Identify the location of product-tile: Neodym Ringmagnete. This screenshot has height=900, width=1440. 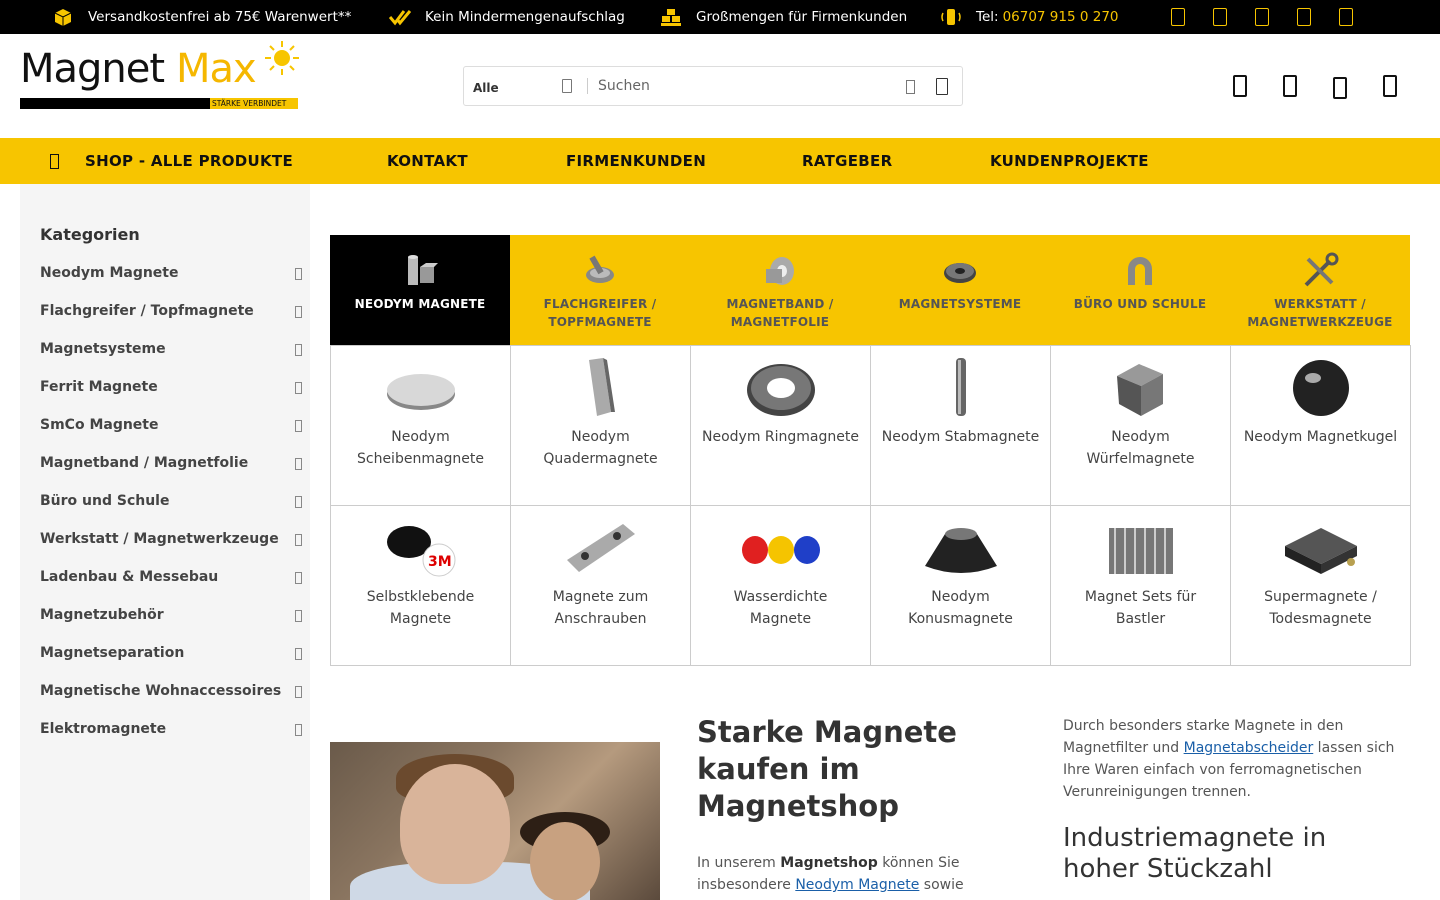
(780, 425).